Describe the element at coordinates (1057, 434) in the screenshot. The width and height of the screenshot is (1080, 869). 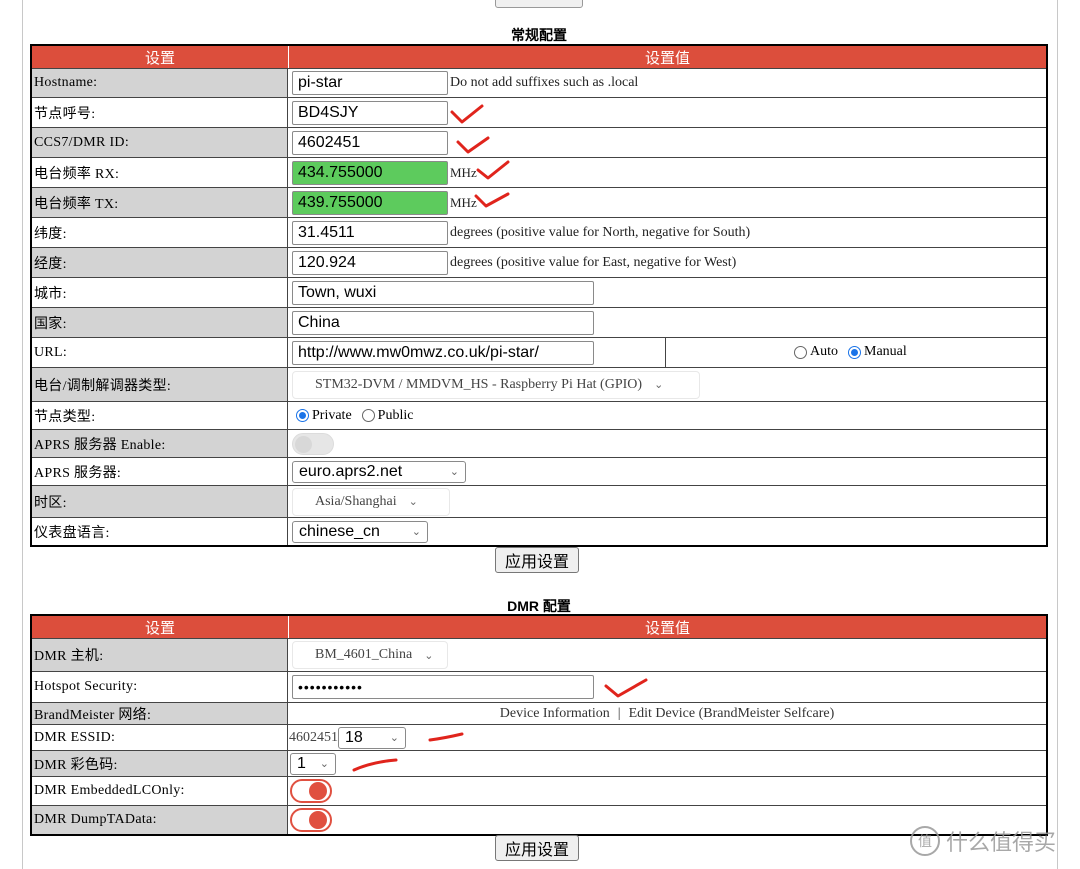
I see `page-border-right` at that location.